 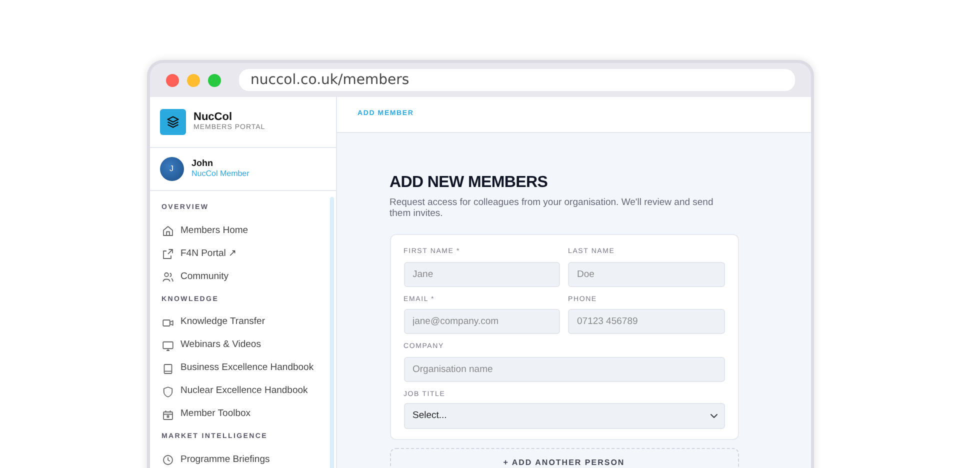 I want to click on intro-text: Request access for colleagues from your organisation. We'll review and send them invites., so click(x=552, y=209).